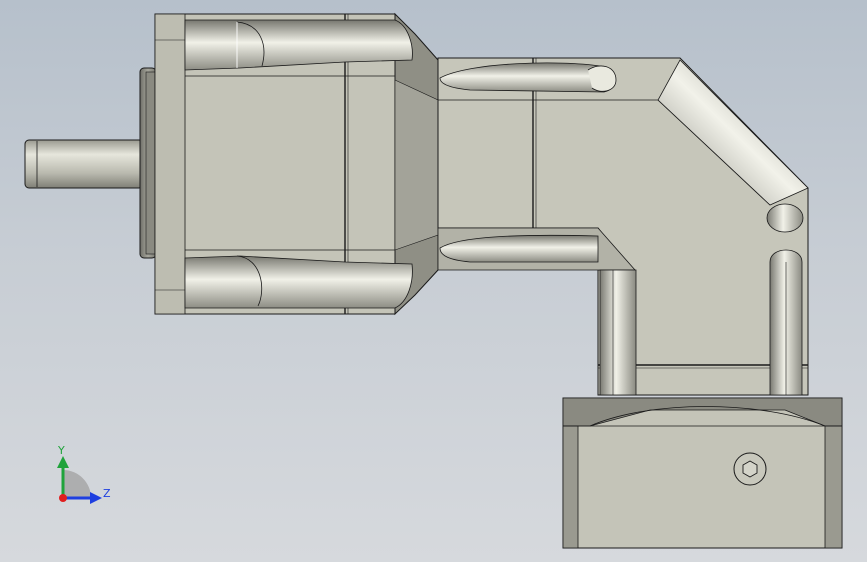  Describe the element at coordinates (786, 322) in the screenshot. I see `right-vertical-slot` at that location.